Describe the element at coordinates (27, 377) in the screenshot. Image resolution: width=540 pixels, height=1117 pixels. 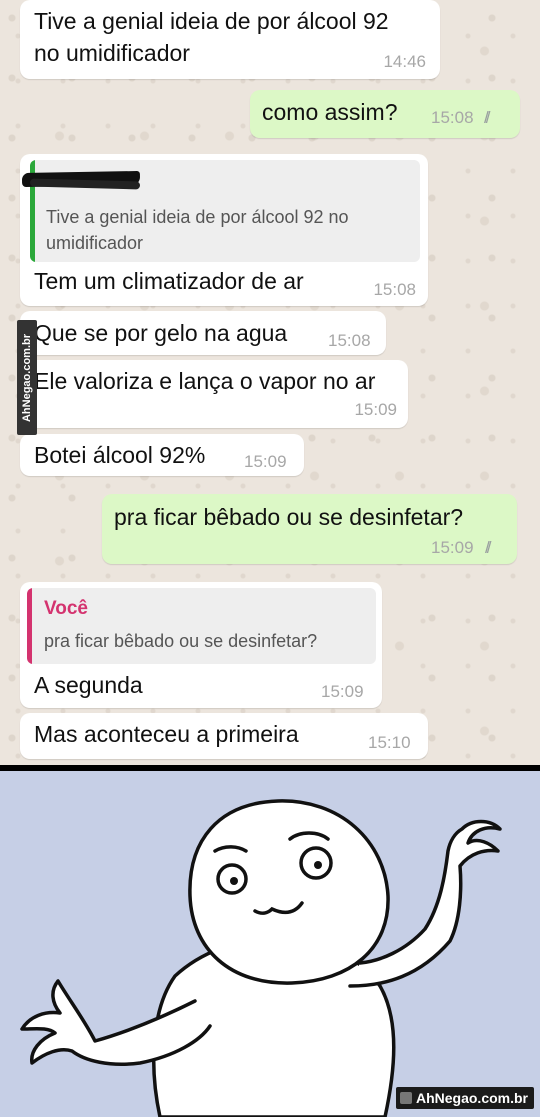
I see `watermark-vertical: AhNegao.com.br` at that location.